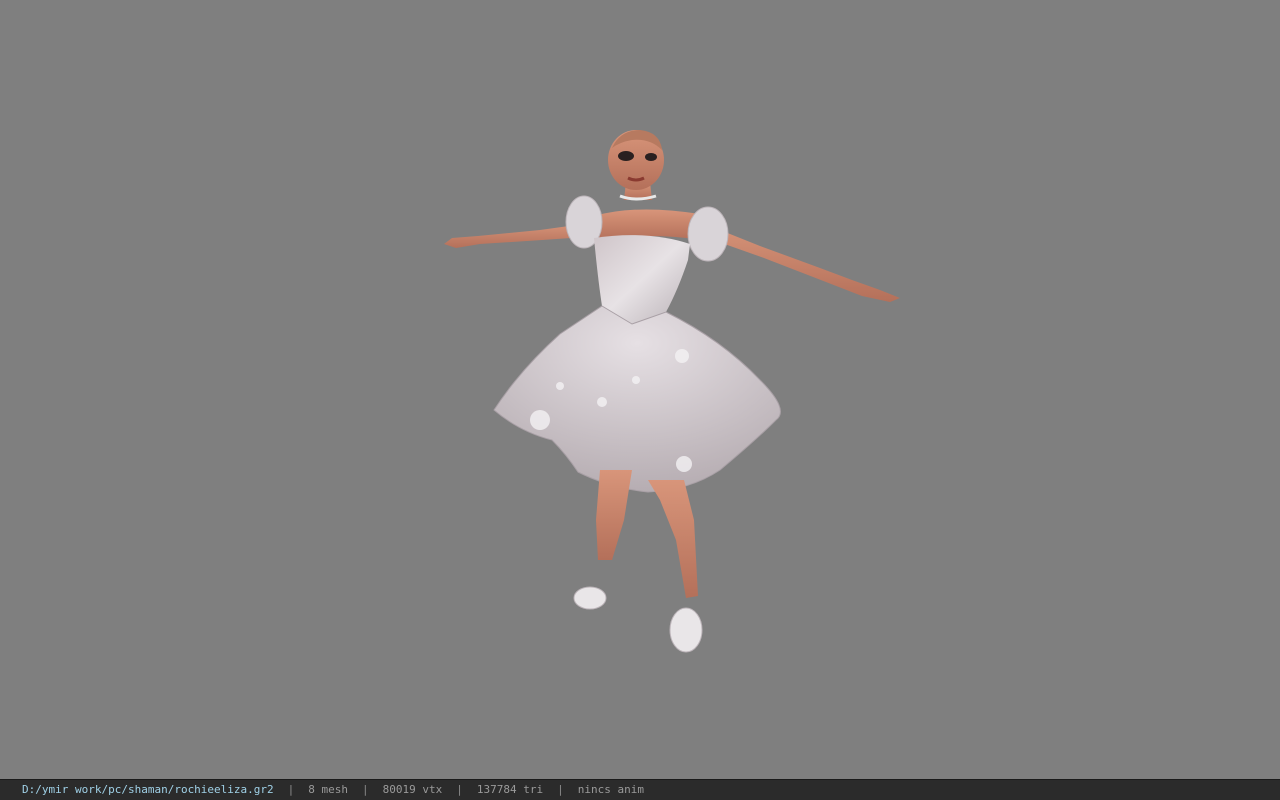 The image size is (1280, 800). I want to click on triangle-count: 137784 tri, so click(510, 789).